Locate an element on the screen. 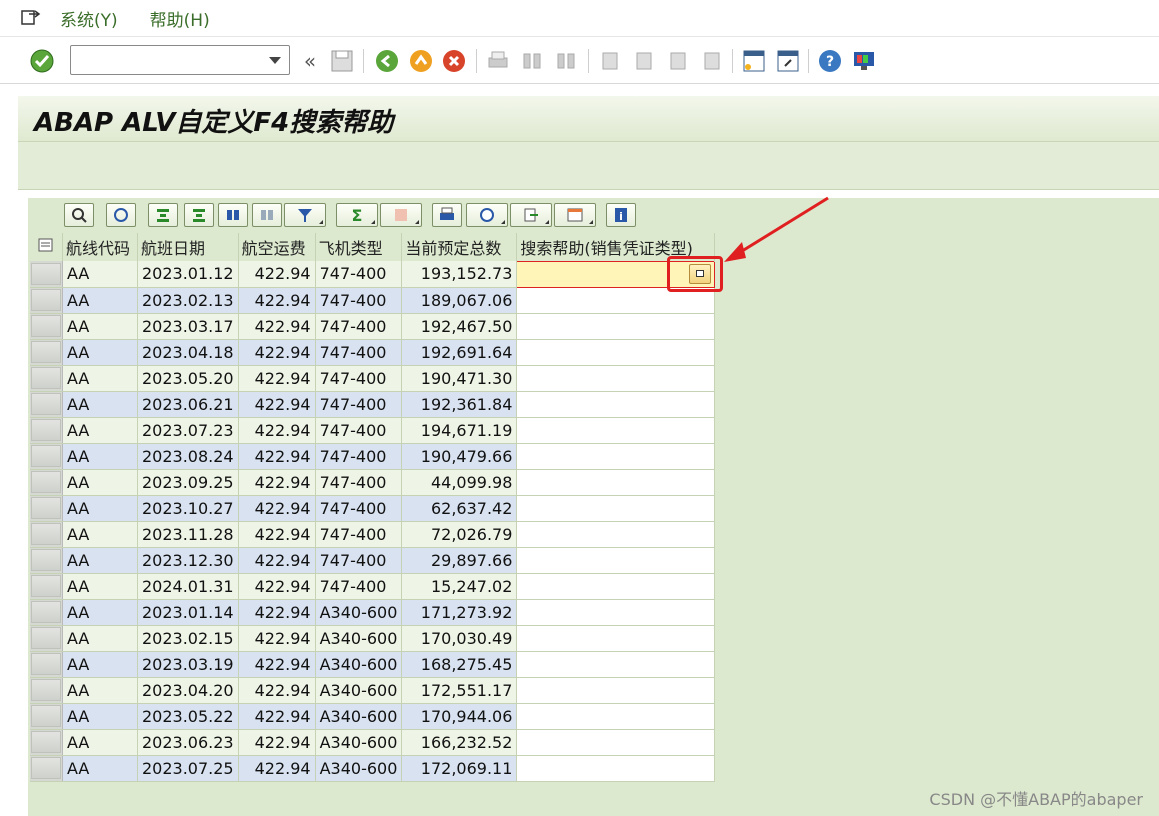 The image size is (1159, 816). export-icon is located at coordinates (531, 215).